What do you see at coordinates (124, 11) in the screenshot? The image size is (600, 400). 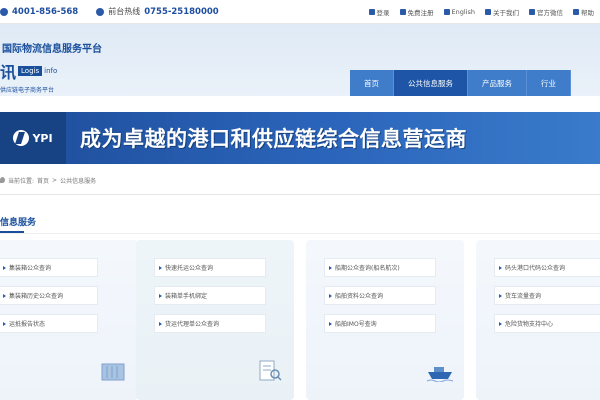 I see `hotline-label-2: 前台热线` at bounding box center [124, 11].